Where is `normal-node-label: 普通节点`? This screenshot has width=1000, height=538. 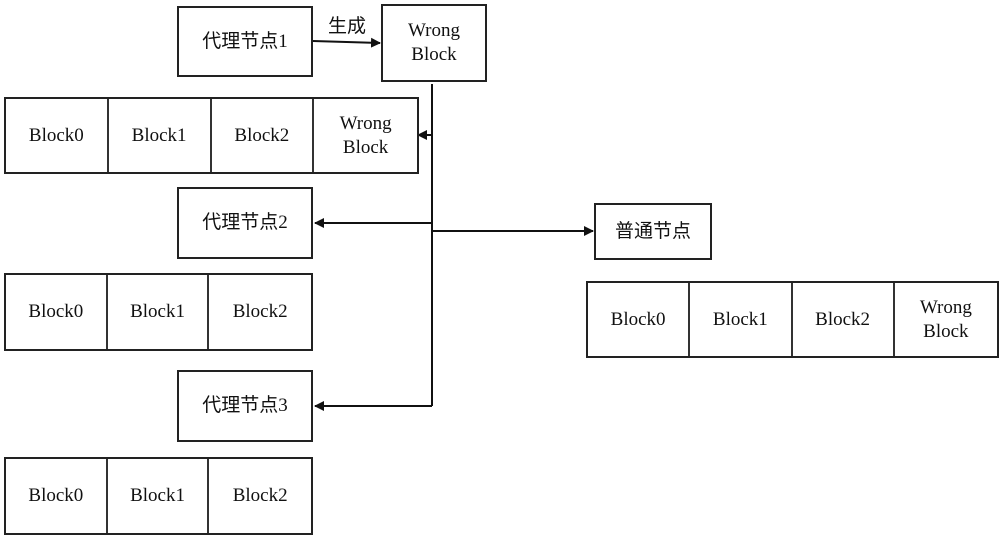 normal-node-label: 普通节点 is located at coordinates (652, 231).